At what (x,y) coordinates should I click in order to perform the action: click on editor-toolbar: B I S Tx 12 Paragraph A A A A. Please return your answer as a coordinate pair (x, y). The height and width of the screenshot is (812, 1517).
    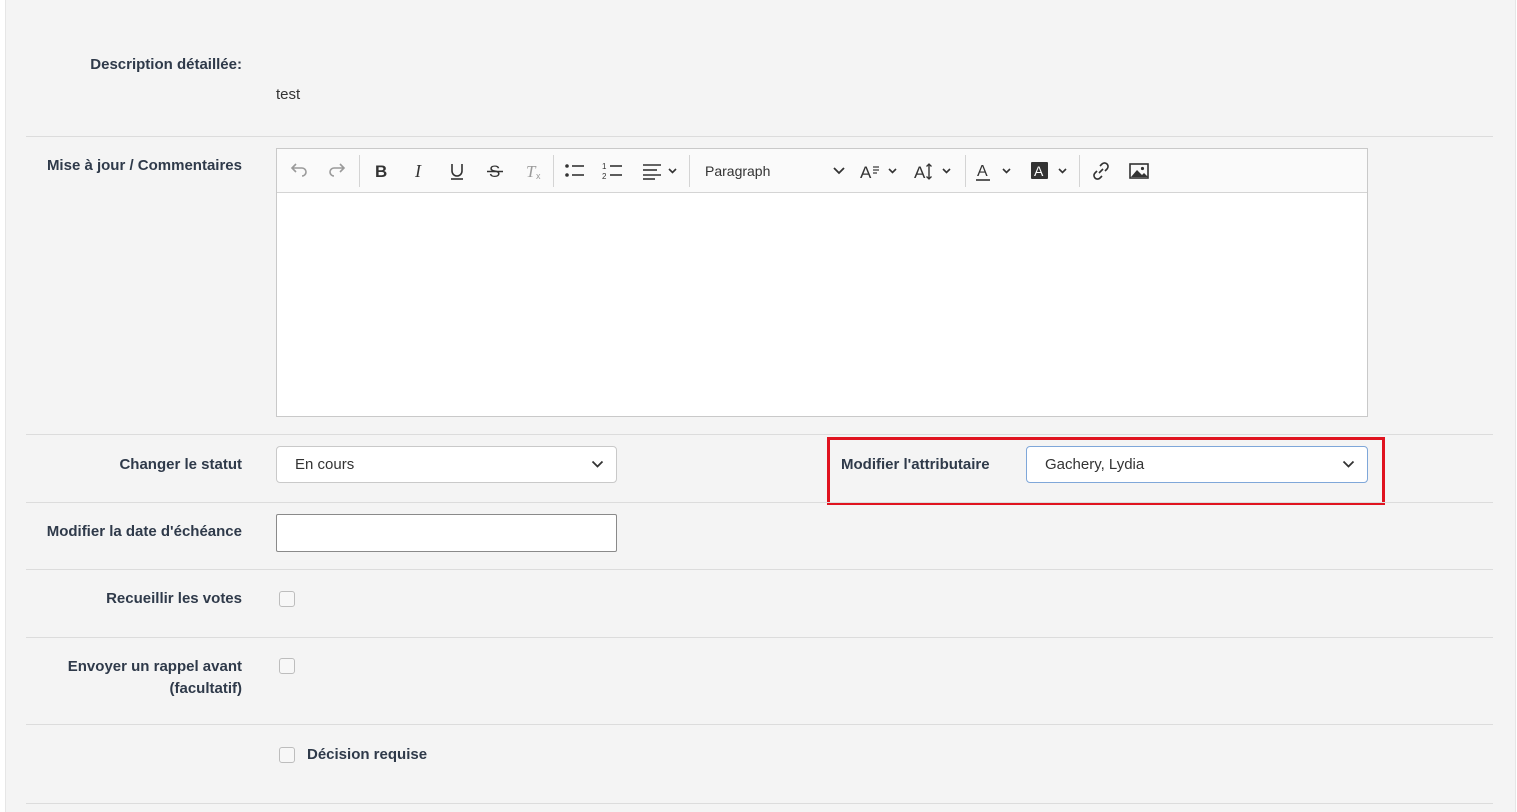
    Looking at the image, I should click on (822, 171).